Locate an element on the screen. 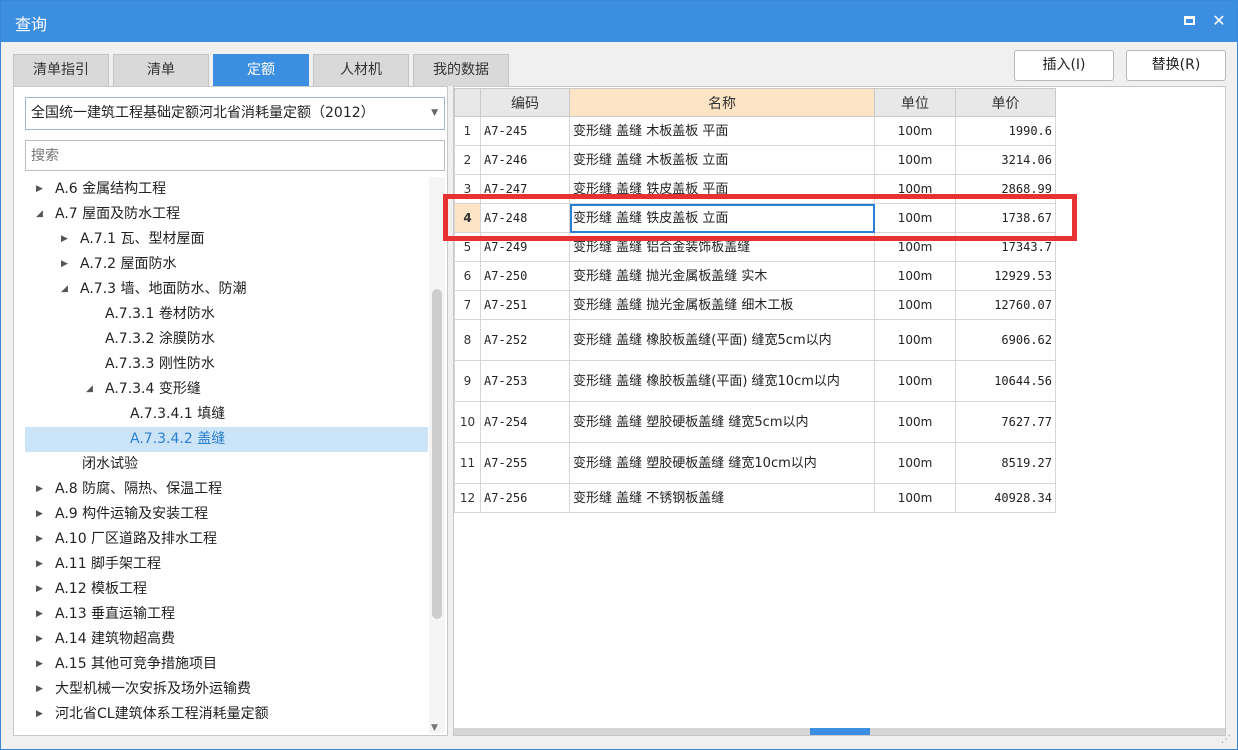 This screenshot has width=1238, height=750. tree-item: A.7.3.2 涂膜防水 is located at coordinates (226, 339).